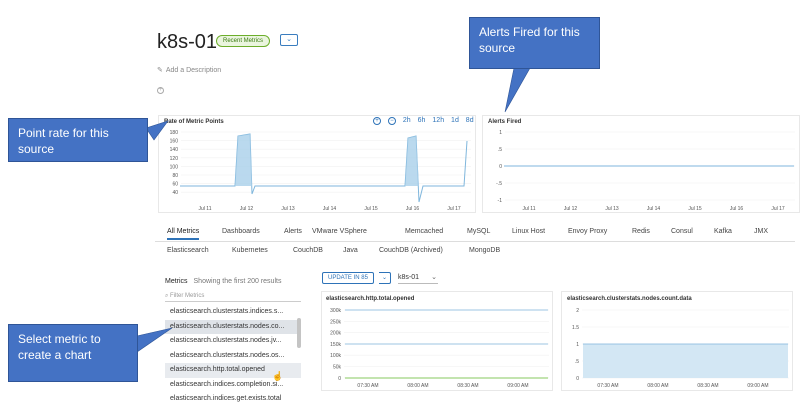  I want to click on select-metric-callout: Select metric to create a chart, so click(73, 353).